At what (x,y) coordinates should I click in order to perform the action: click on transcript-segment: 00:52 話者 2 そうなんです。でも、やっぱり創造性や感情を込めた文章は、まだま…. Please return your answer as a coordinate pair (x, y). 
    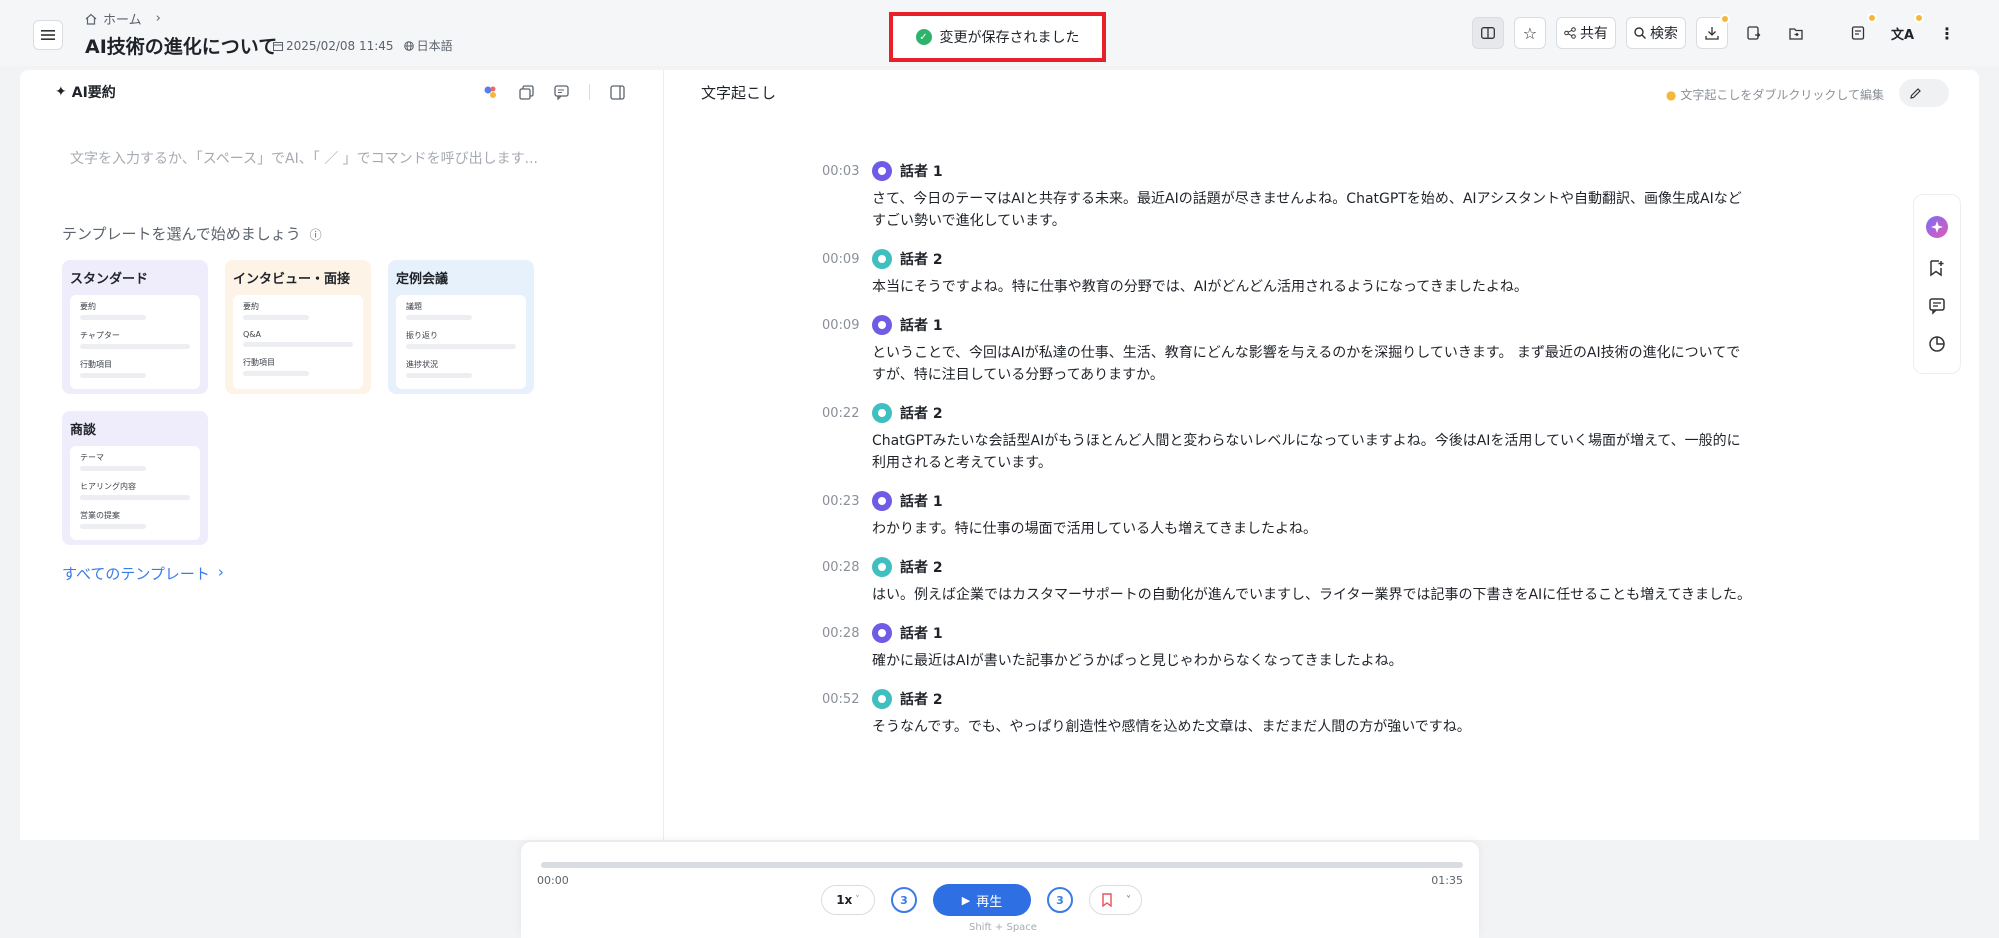
    Looking at the image, I should click on (1287, 713).